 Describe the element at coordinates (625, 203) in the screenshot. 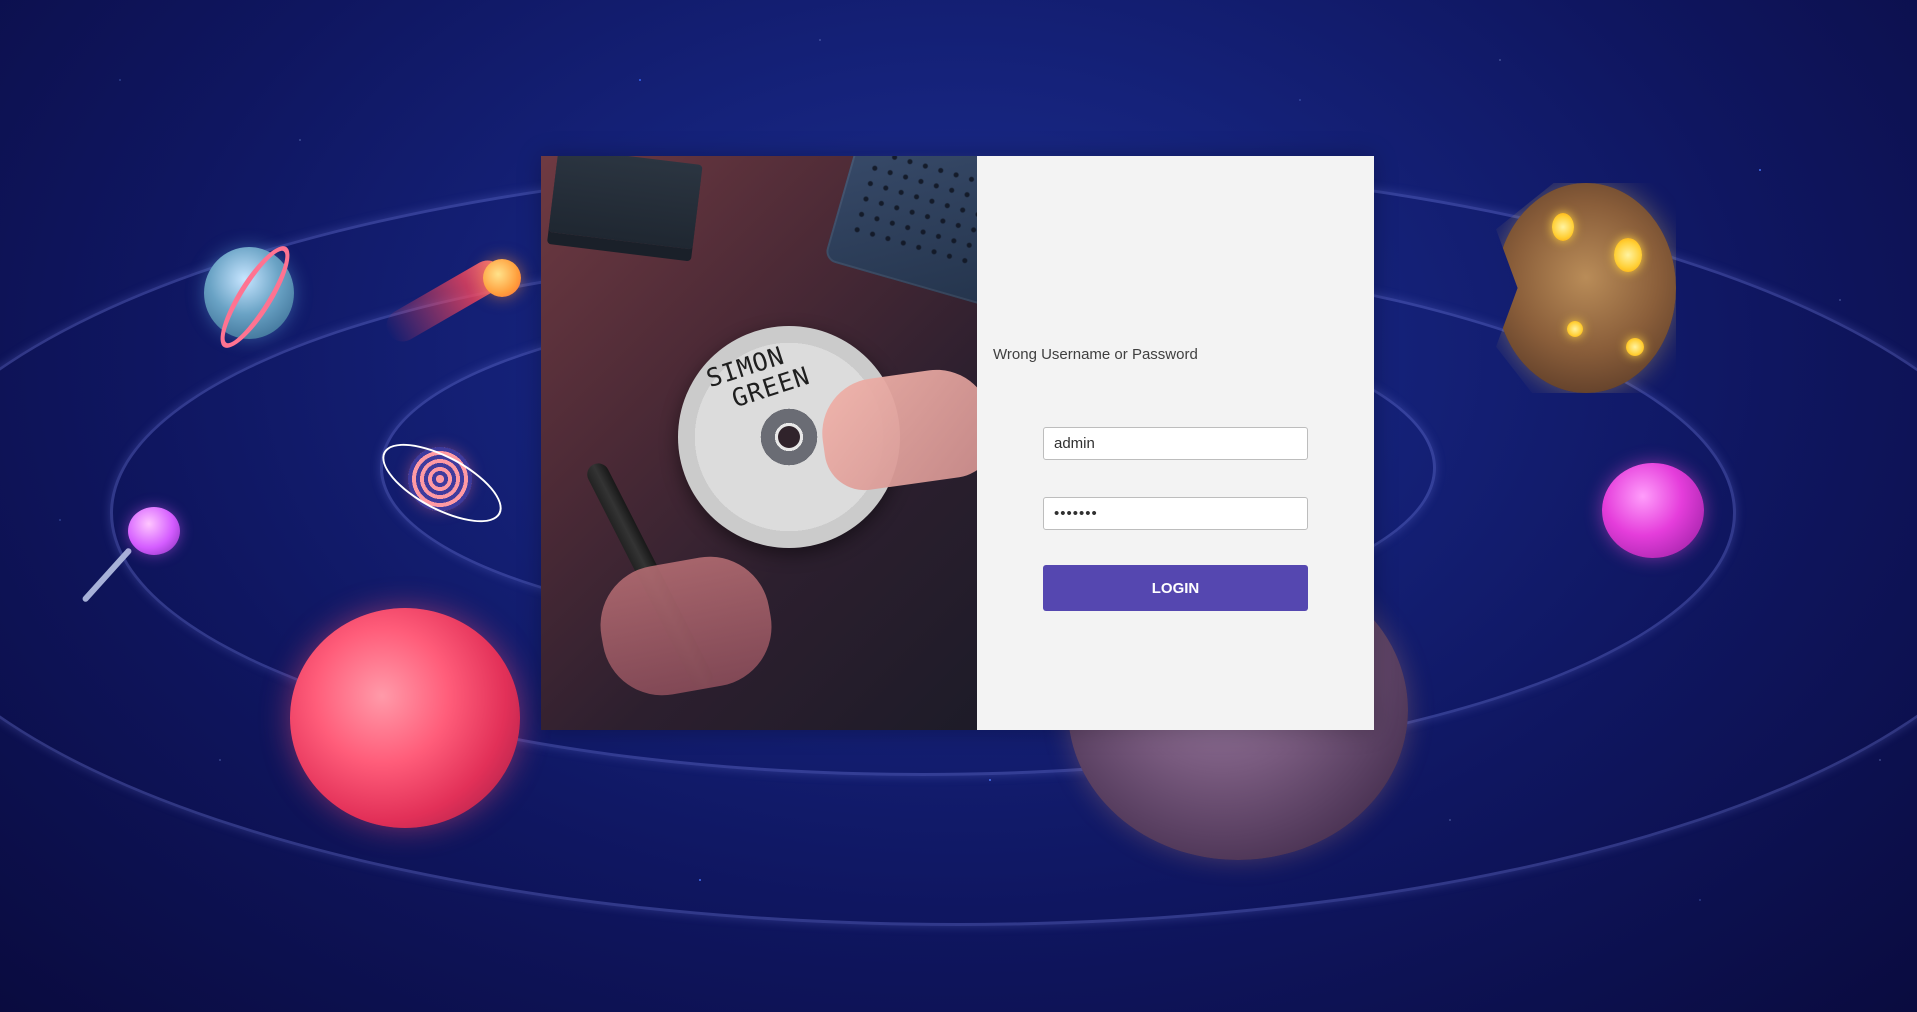

I see `disc-cases-image` at that location.